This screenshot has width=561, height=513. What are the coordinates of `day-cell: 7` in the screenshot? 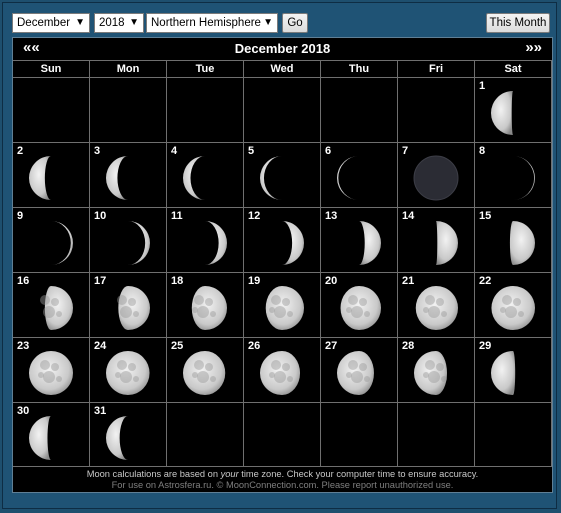 It's located at (436, 174).